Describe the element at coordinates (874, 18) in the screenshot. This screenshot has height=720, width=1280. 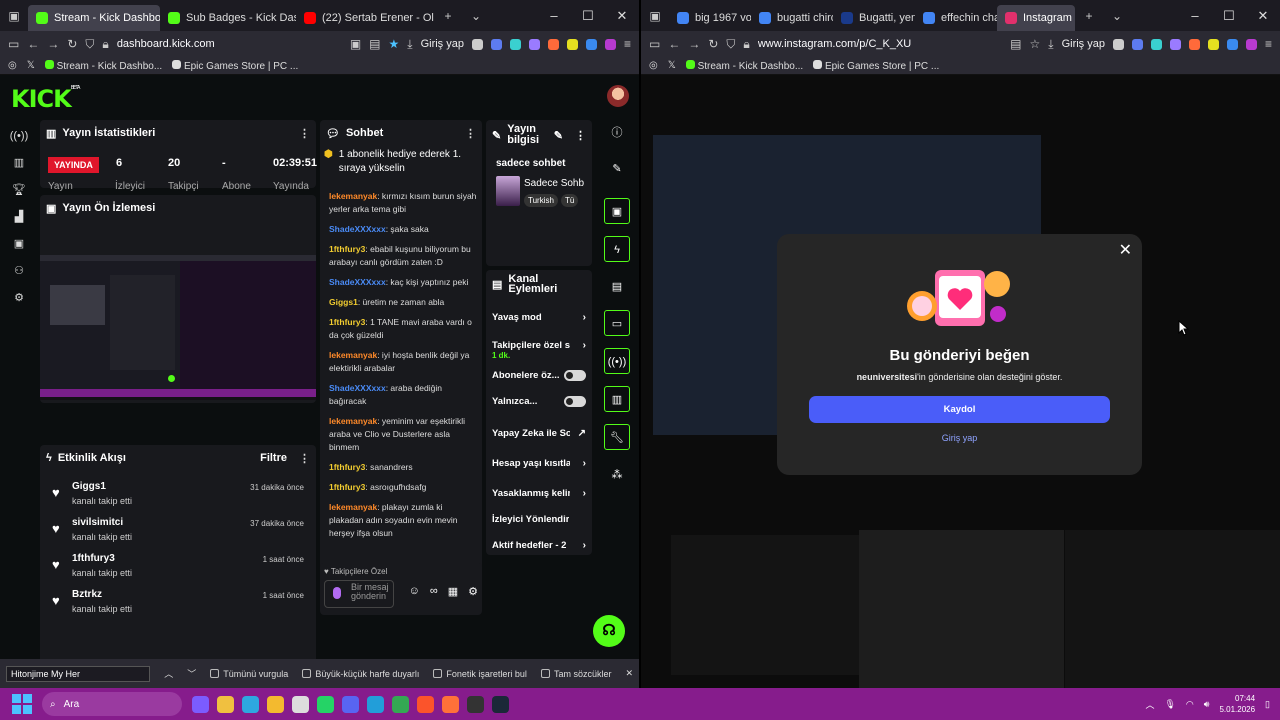
I see `tab-article: Bugatti, yeni ik` at that location.